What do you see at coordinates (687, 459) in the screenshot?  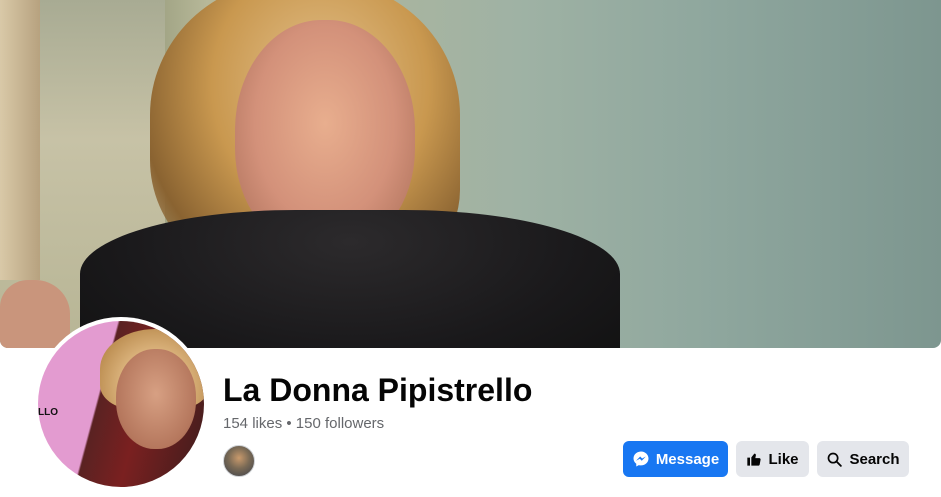 I see `message-button-label: Message` at bounding box center [687, 459].